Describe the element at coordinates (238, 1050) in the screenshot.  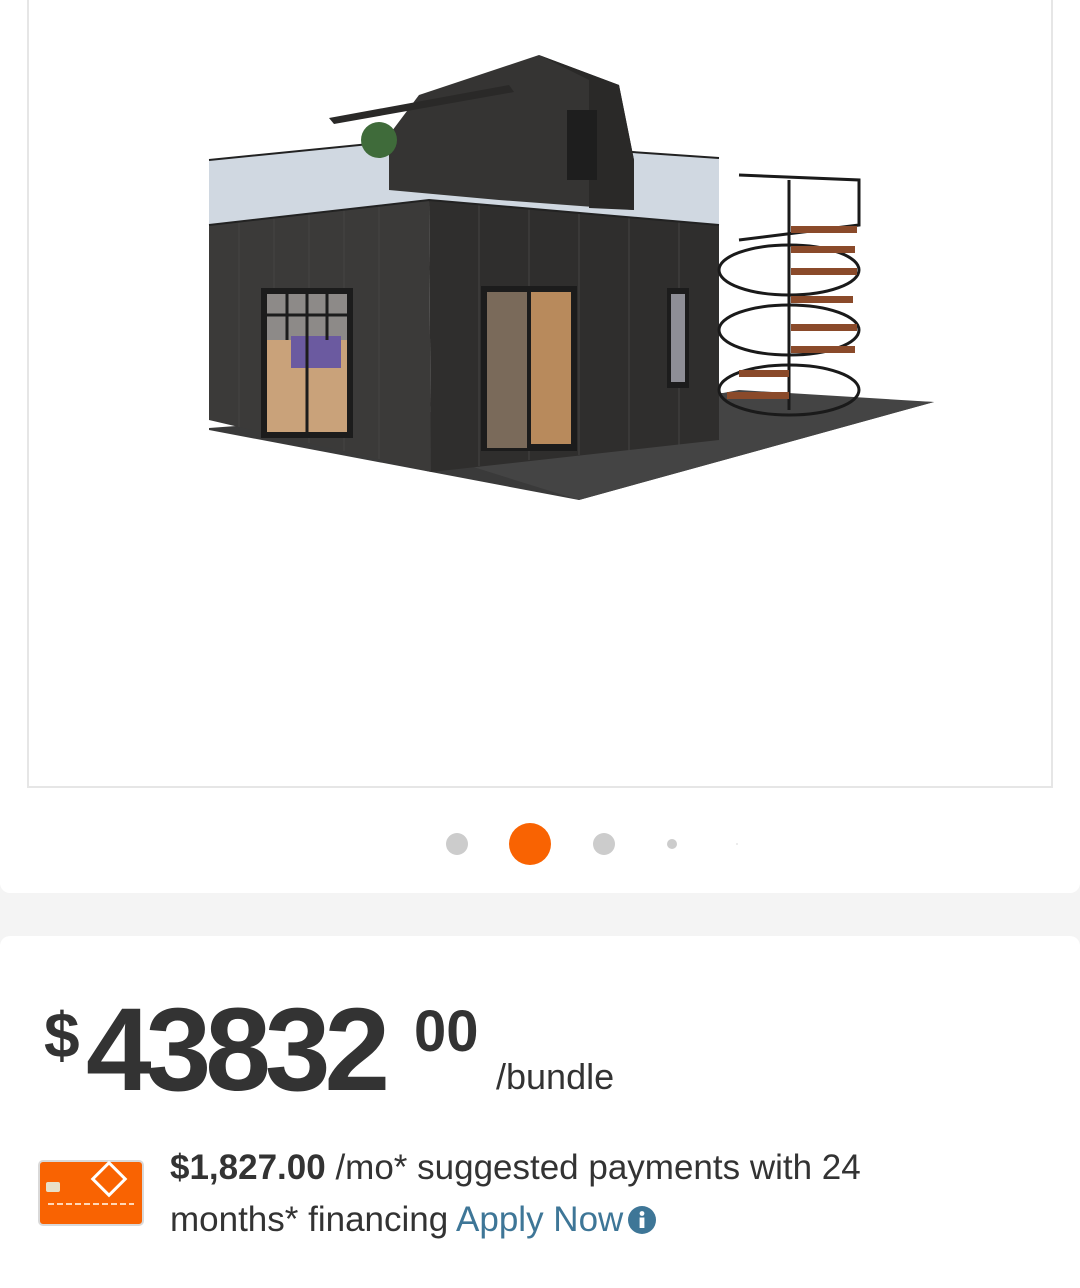
I see `price-dollars: 43832` at that location.